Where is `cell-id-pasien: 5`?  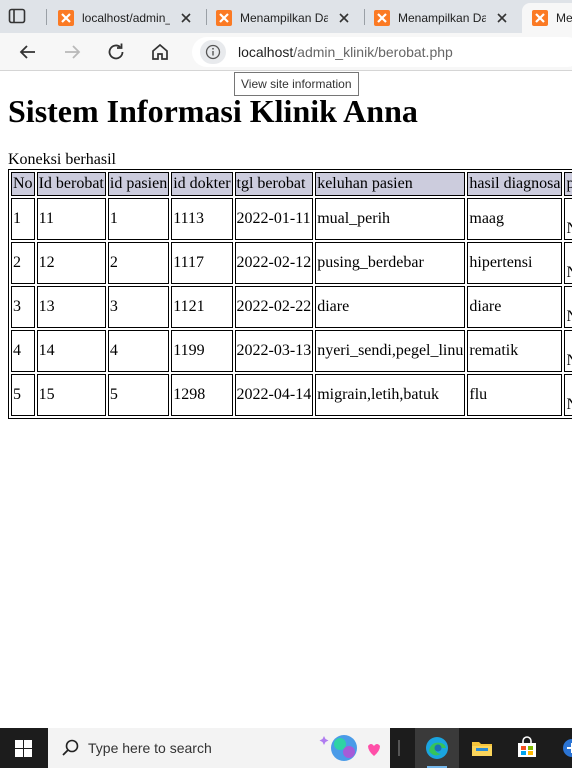 cell-id-pasien: 5 is located at coordinates (138, 395).